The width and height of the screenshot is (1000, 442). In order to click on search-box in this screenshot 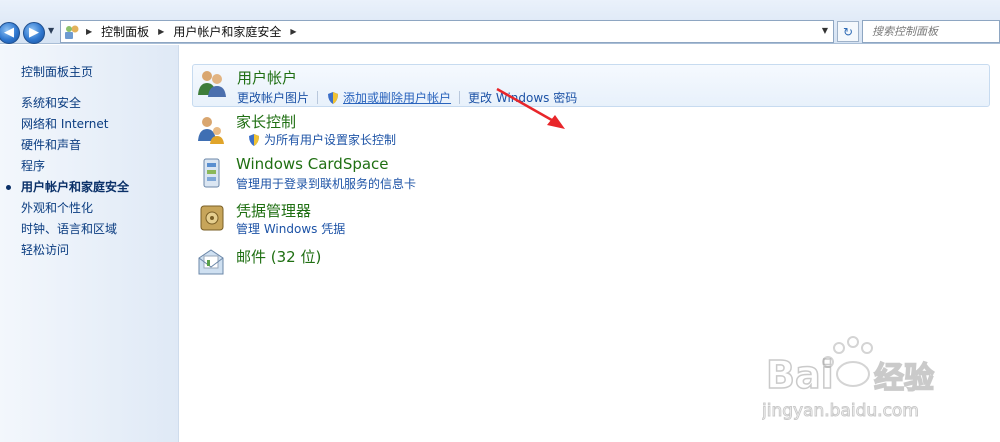, I will do `click(931, 31)`.